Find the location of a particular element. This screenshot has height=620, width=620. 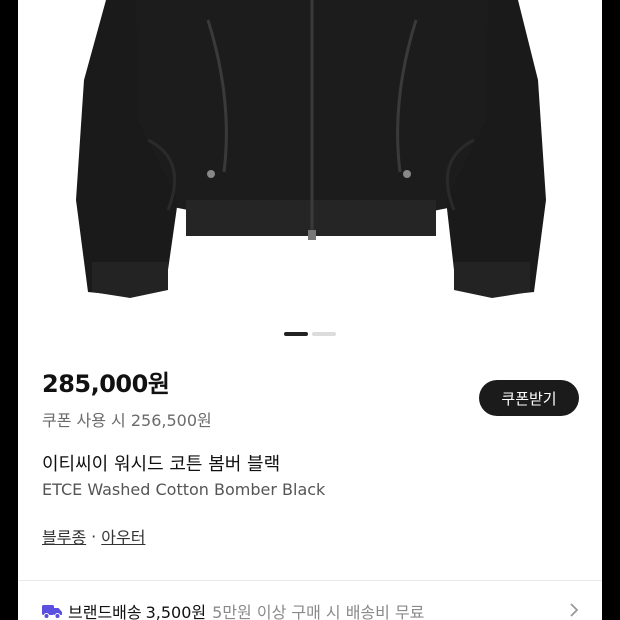

get-coupon-button: 쿠폰받기 is located at coordinates (529, 398).